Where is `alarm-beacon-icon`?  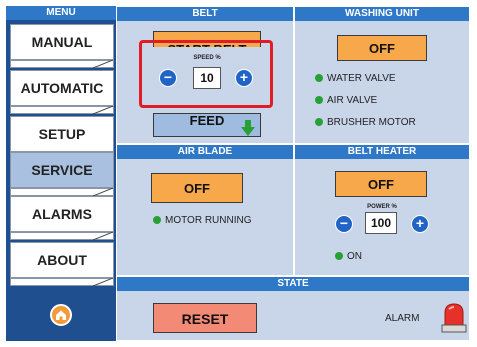 alarm-beacon-icon is located at coordinates (454, 318).